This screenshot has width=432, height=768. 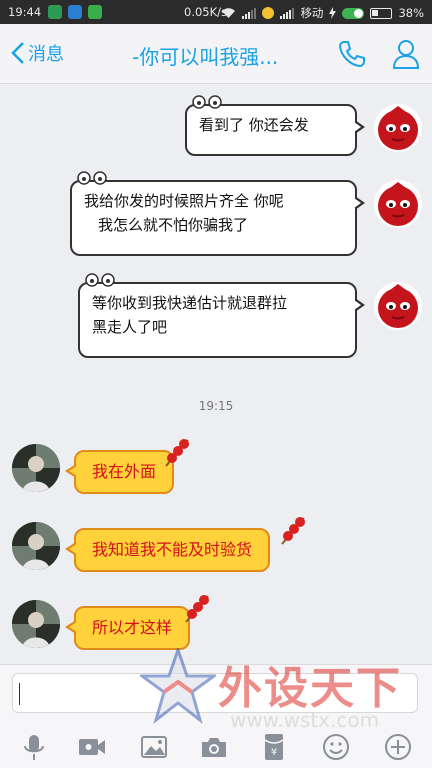 What do you see at coordinates (229, 13) in the screenshot?
I see `wifi-icon` at bounding box center [229, 13].